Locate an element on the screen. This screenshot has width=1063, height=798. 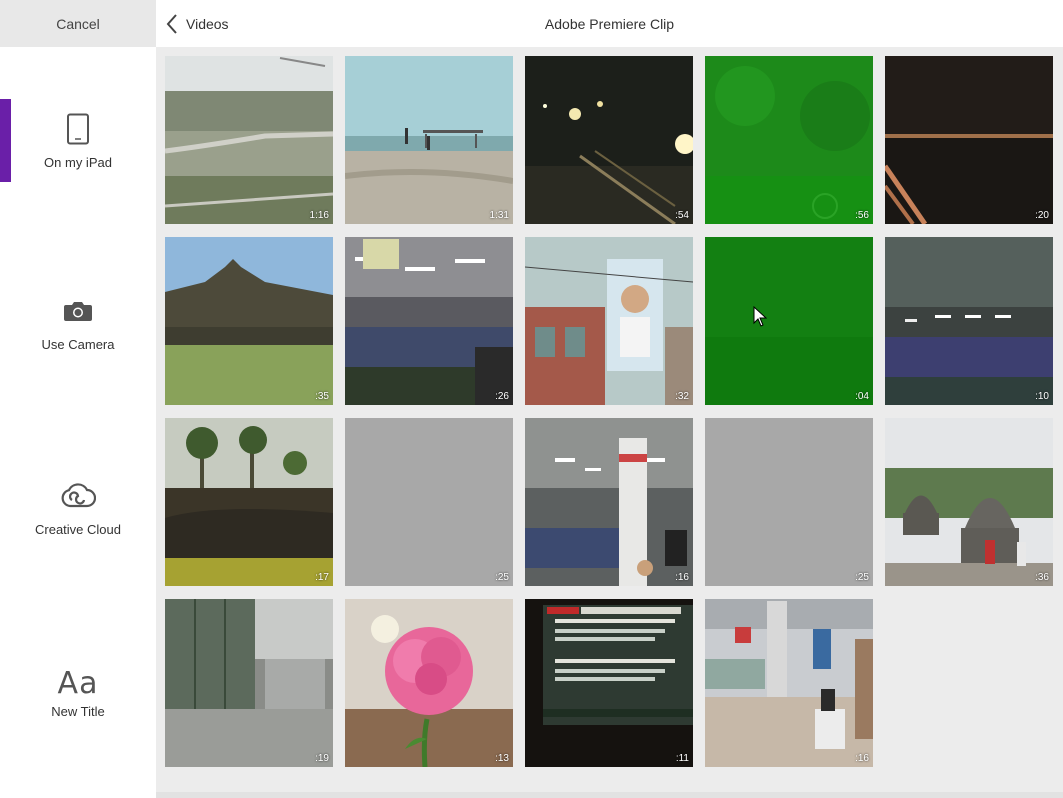
video-thumbnail: :36 is located at coordinates (969, 502).